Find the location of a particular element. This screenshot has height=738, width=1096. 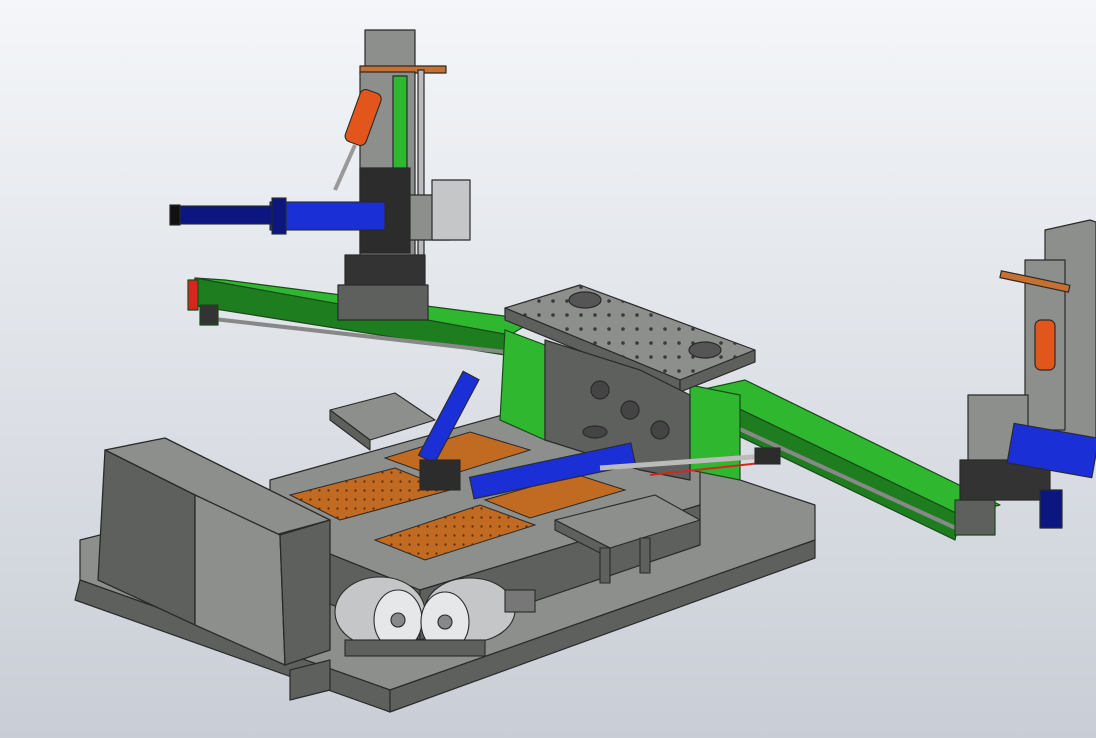

motor-1-fan-hub is located at coordinates (398, 620).